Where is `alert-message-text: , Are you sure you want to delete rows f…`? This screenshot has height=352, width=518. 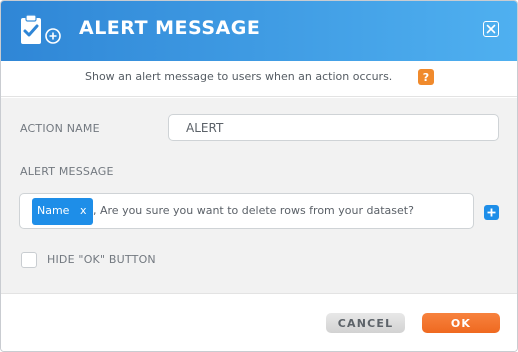 alert-message-text: , Are you sure you want to delete rows f… is located at coordinates (253, 210).